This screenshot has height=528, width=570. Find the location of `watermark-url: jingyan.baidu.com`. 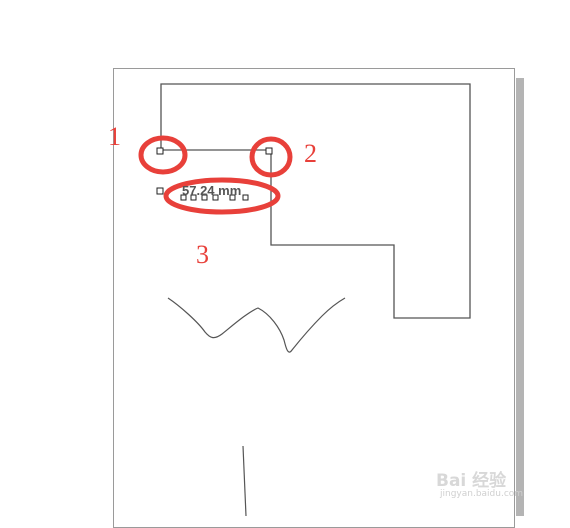

watermark-url: jingyan.baidu.com is located at coordinates (482, 494).